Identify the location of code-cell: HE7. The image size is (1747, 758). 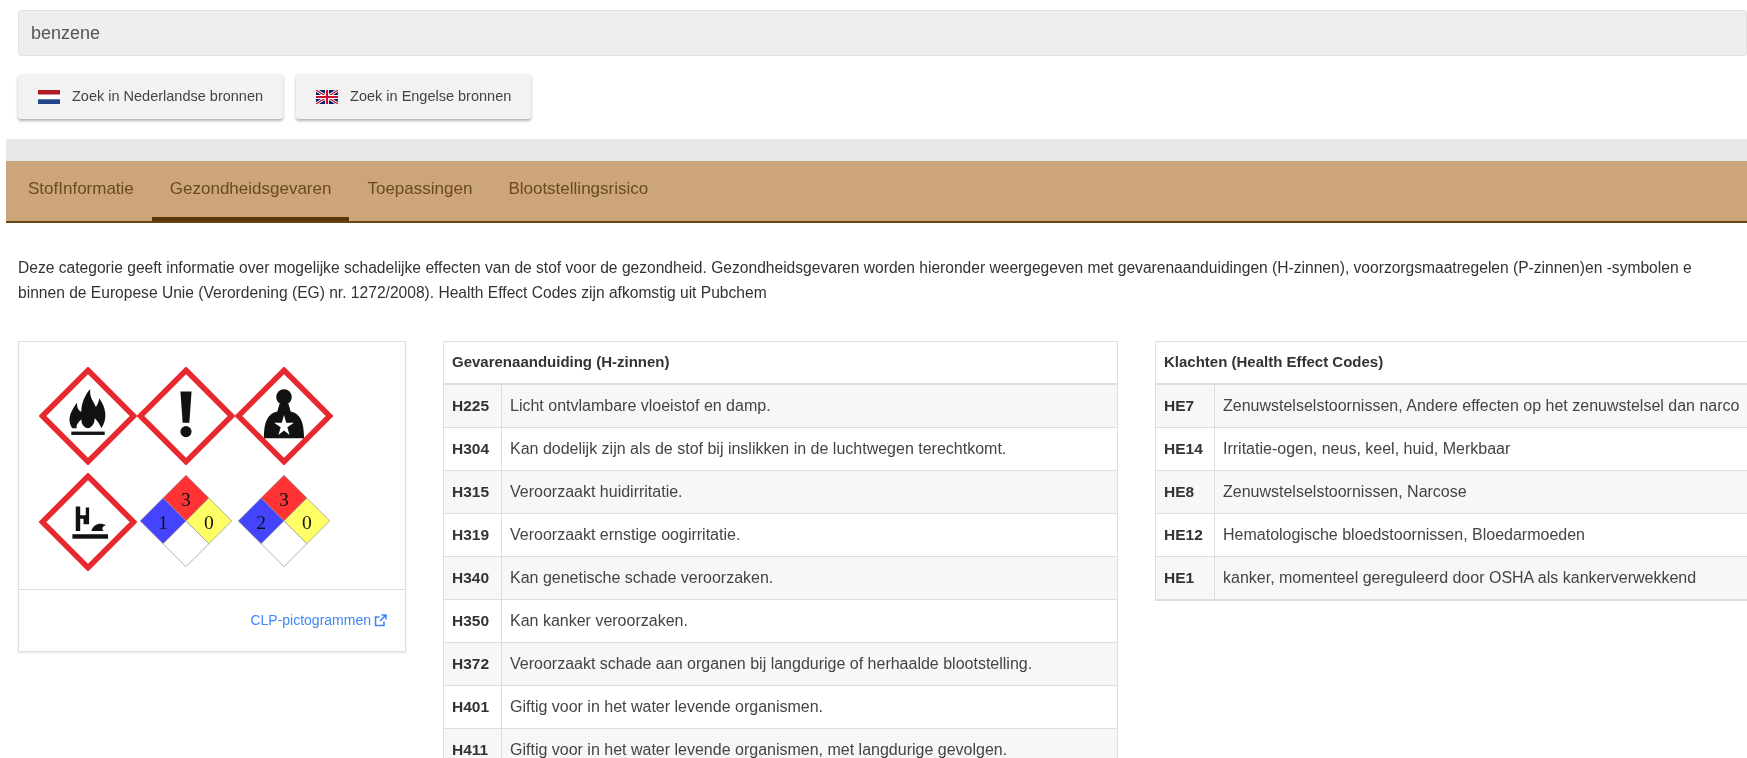
(1185, 406).